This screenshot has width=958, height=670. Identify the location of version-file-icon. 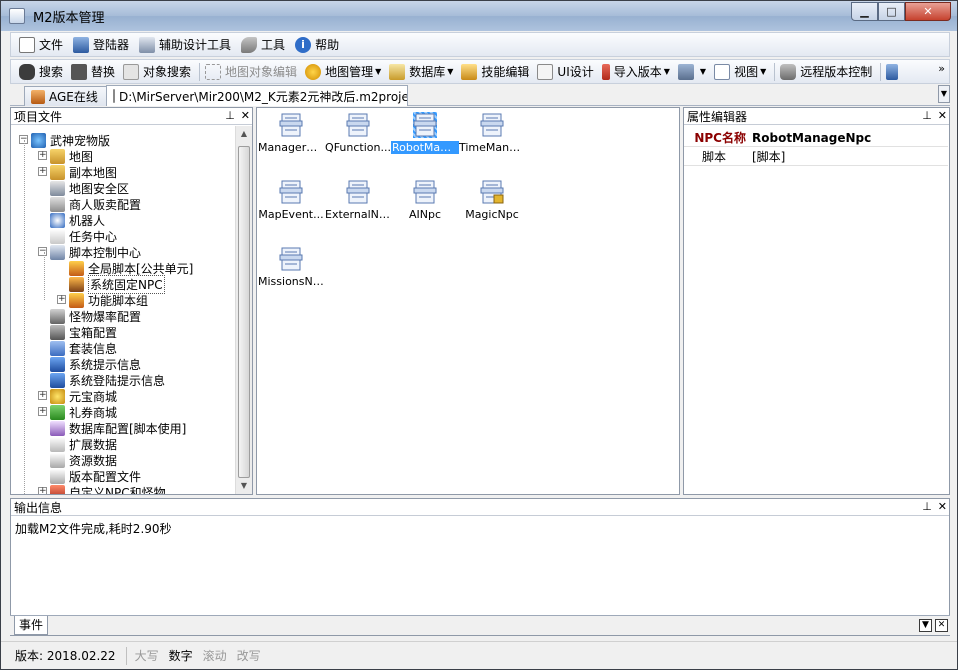
(57, 476).